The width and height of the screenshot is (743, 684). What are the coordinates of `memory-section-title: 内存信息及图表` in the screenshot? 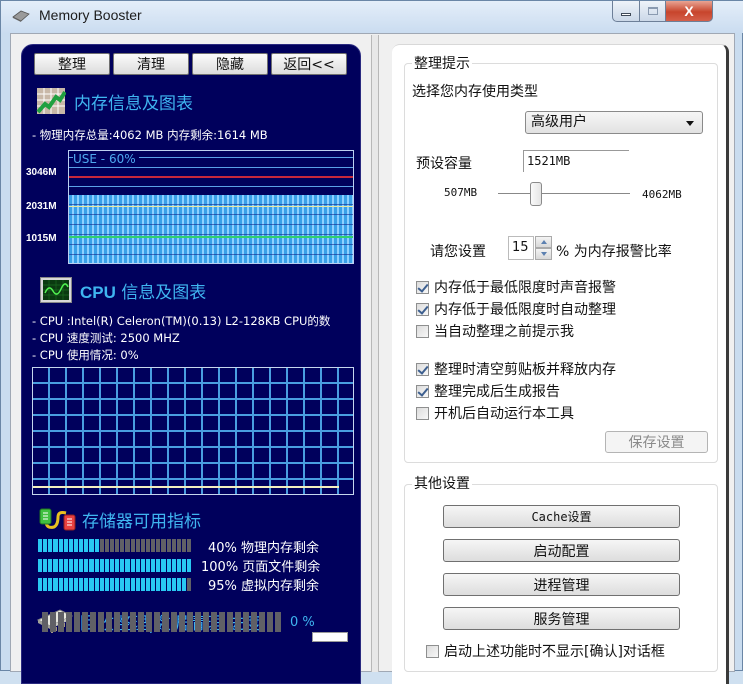 It's located at (133, 103).